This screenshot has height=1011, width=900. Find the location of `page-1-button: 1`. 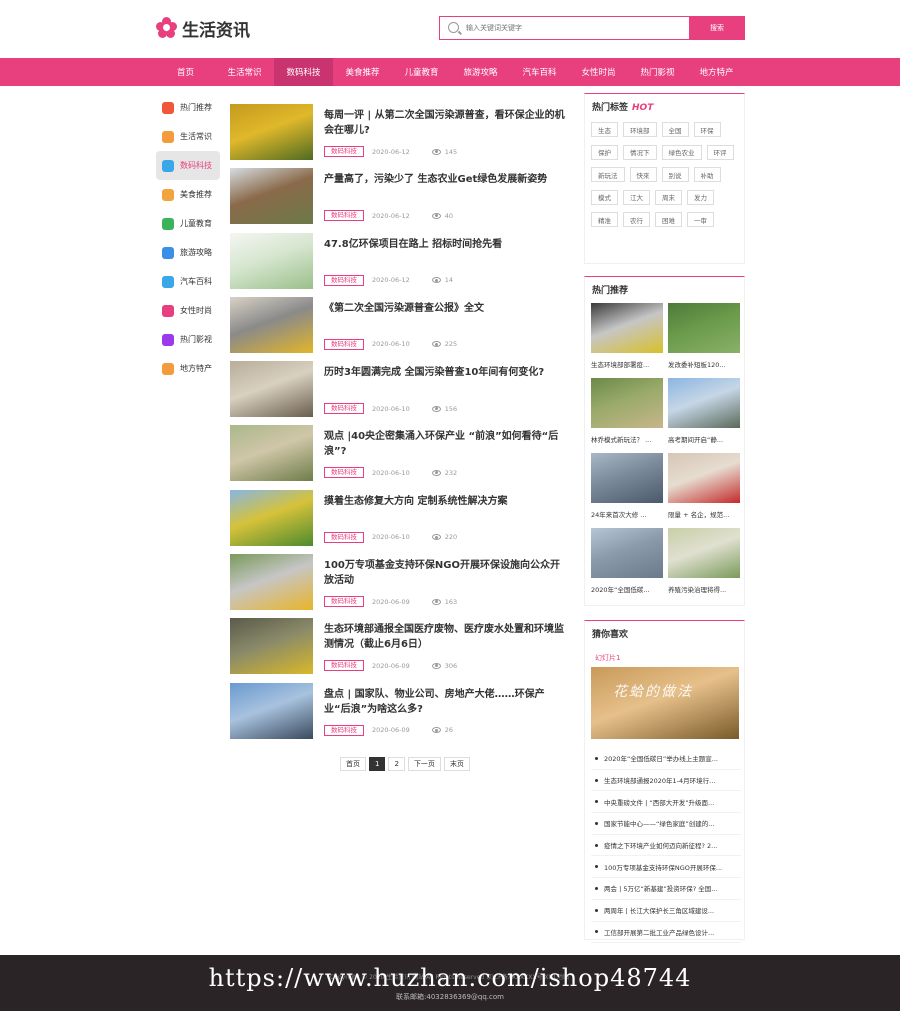

page-1-button: 1 is located at coordinates (377, 764).